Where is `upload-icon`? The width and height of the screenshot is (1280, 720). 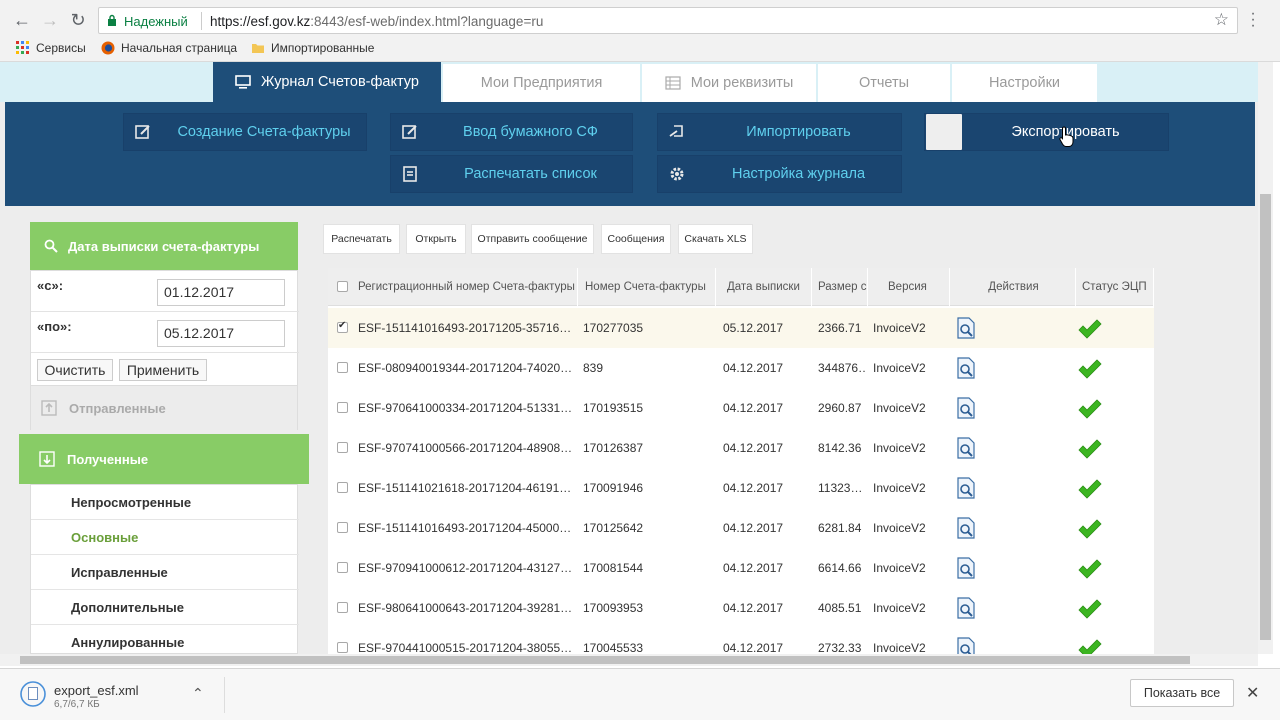
upload-icon is located at coordinates (49, 408).